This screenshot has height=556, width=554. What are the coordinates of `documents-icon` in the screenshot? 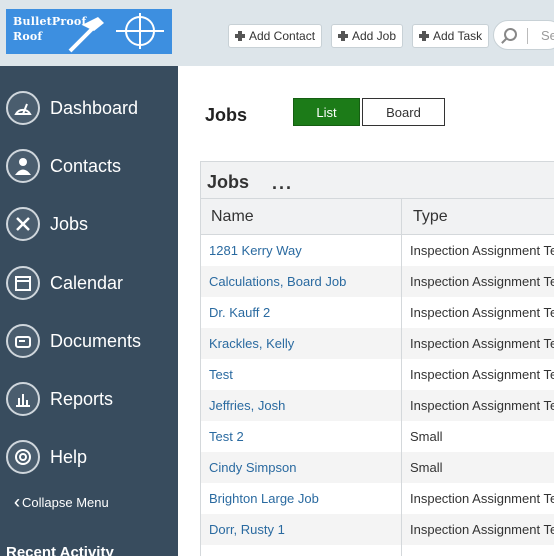 It's located at (23, 341).